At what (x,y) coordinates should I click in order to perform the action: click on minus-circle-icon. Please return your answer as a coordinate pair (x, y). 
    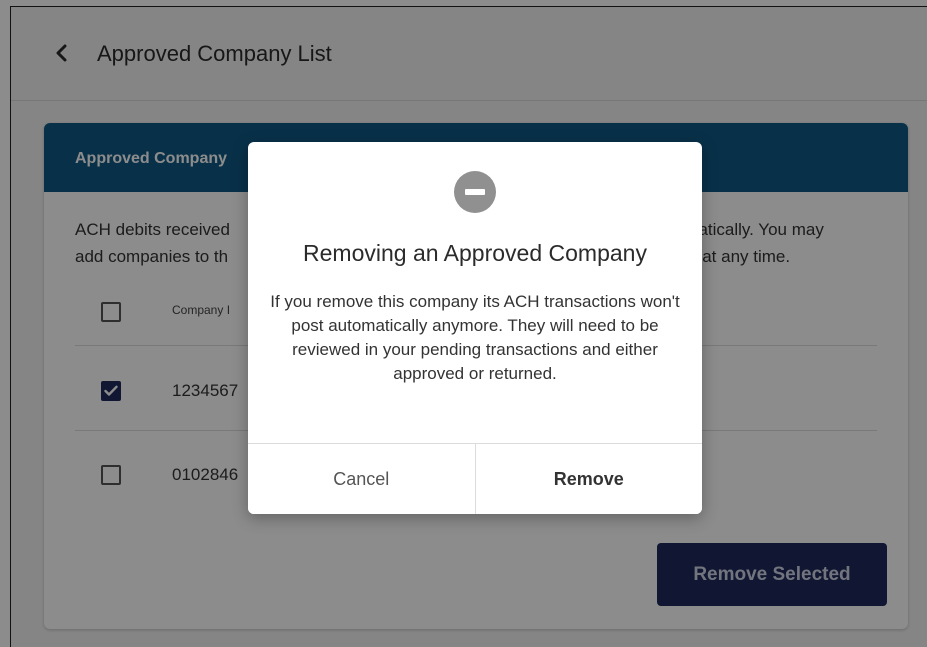
    Looking at the image, I should click on (475, 192).